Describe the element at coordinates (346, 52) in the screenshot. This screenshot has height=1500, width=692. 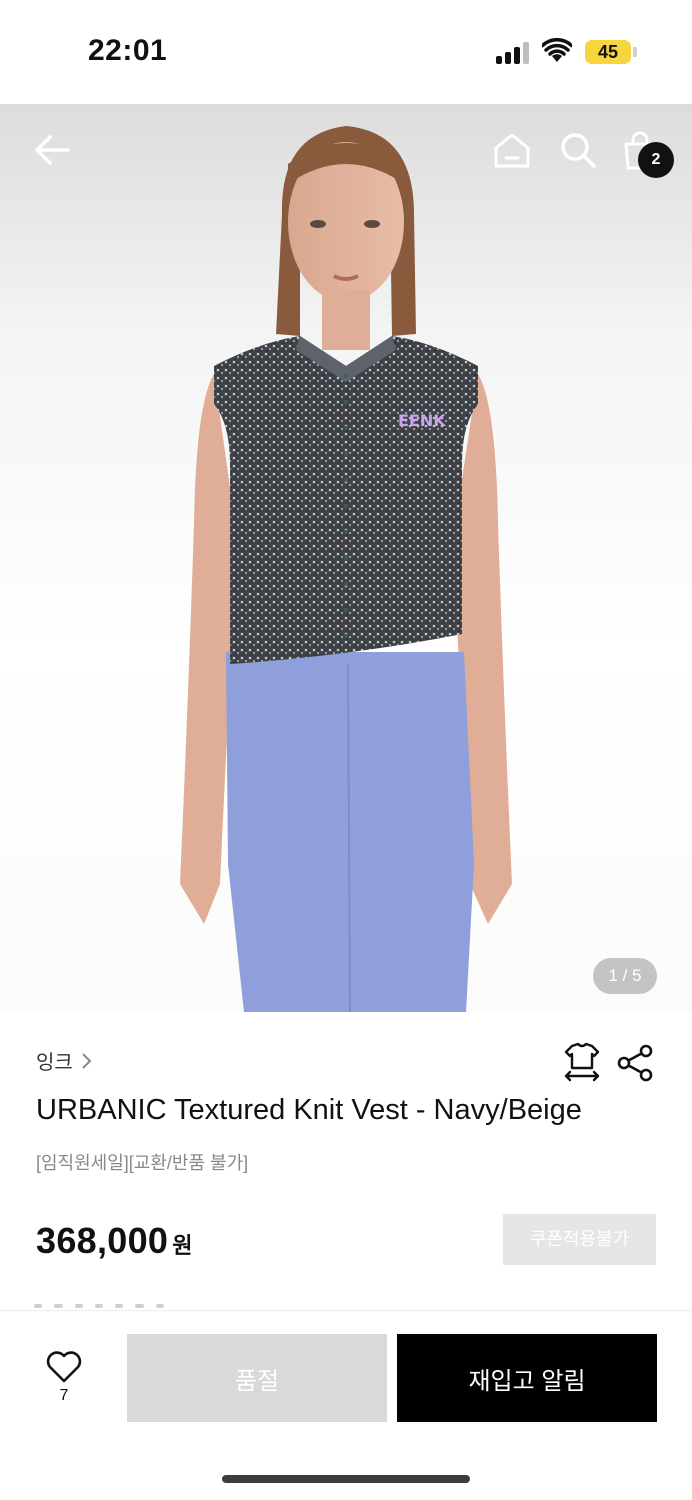
I see `status-bar: 22:01 45` at that location.